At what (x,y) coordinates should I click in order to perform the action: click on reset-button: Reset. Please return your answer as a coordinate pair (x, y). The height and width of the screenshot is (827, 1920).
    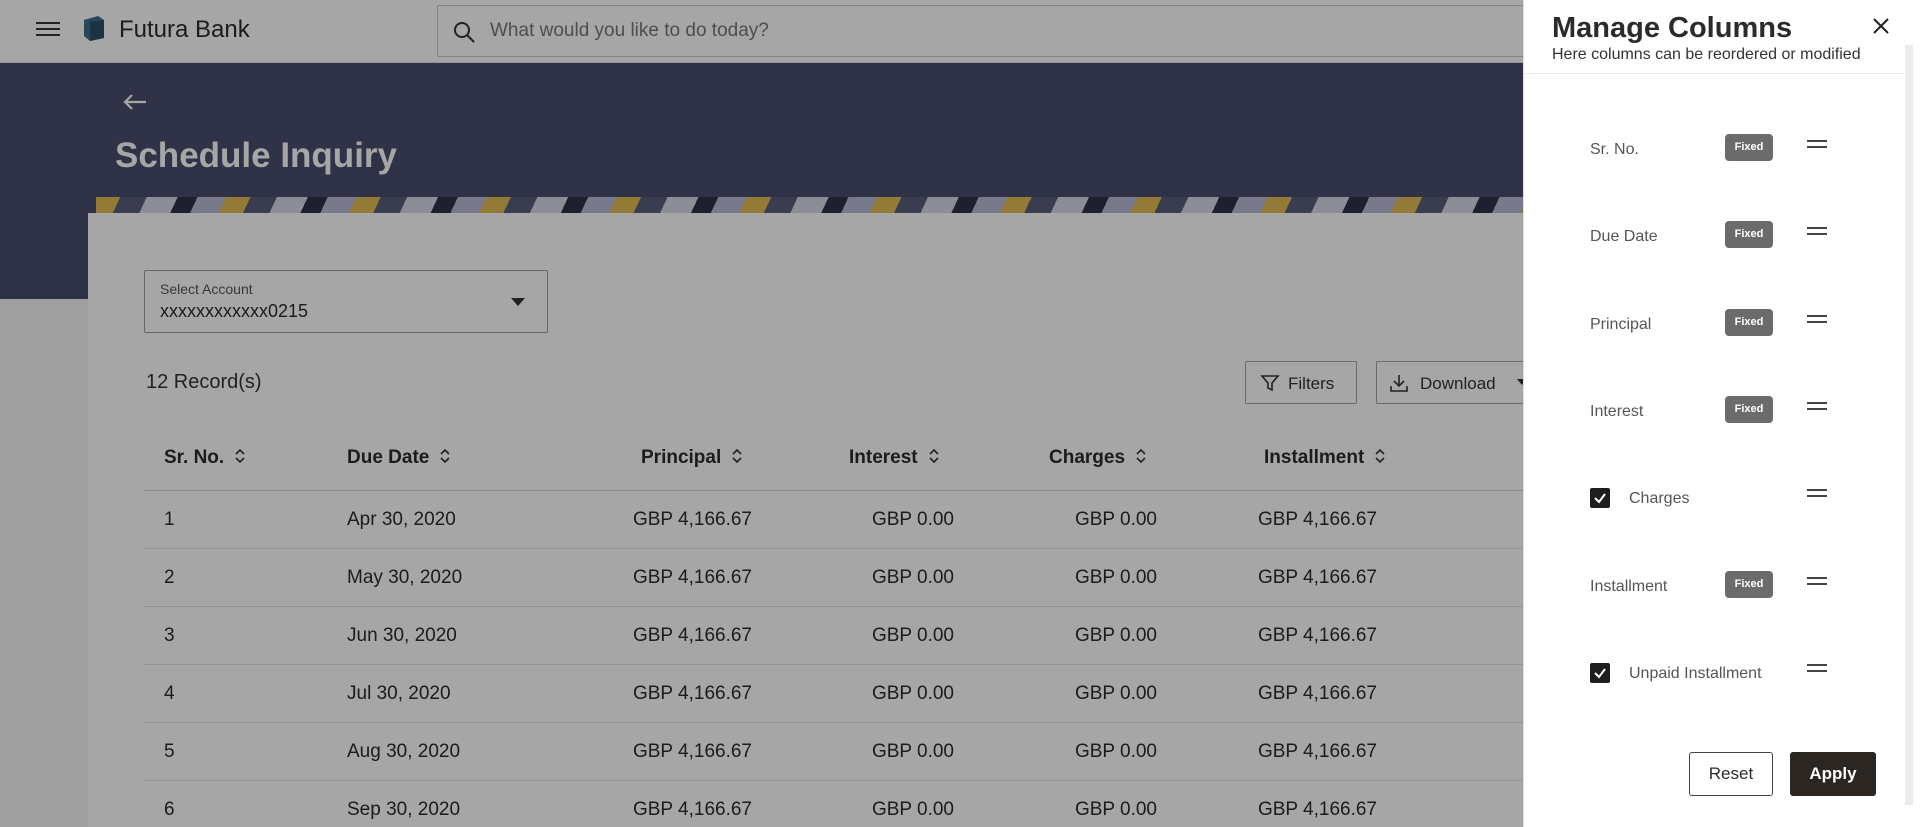
    Looking at the image, I should click on (1731, 774).